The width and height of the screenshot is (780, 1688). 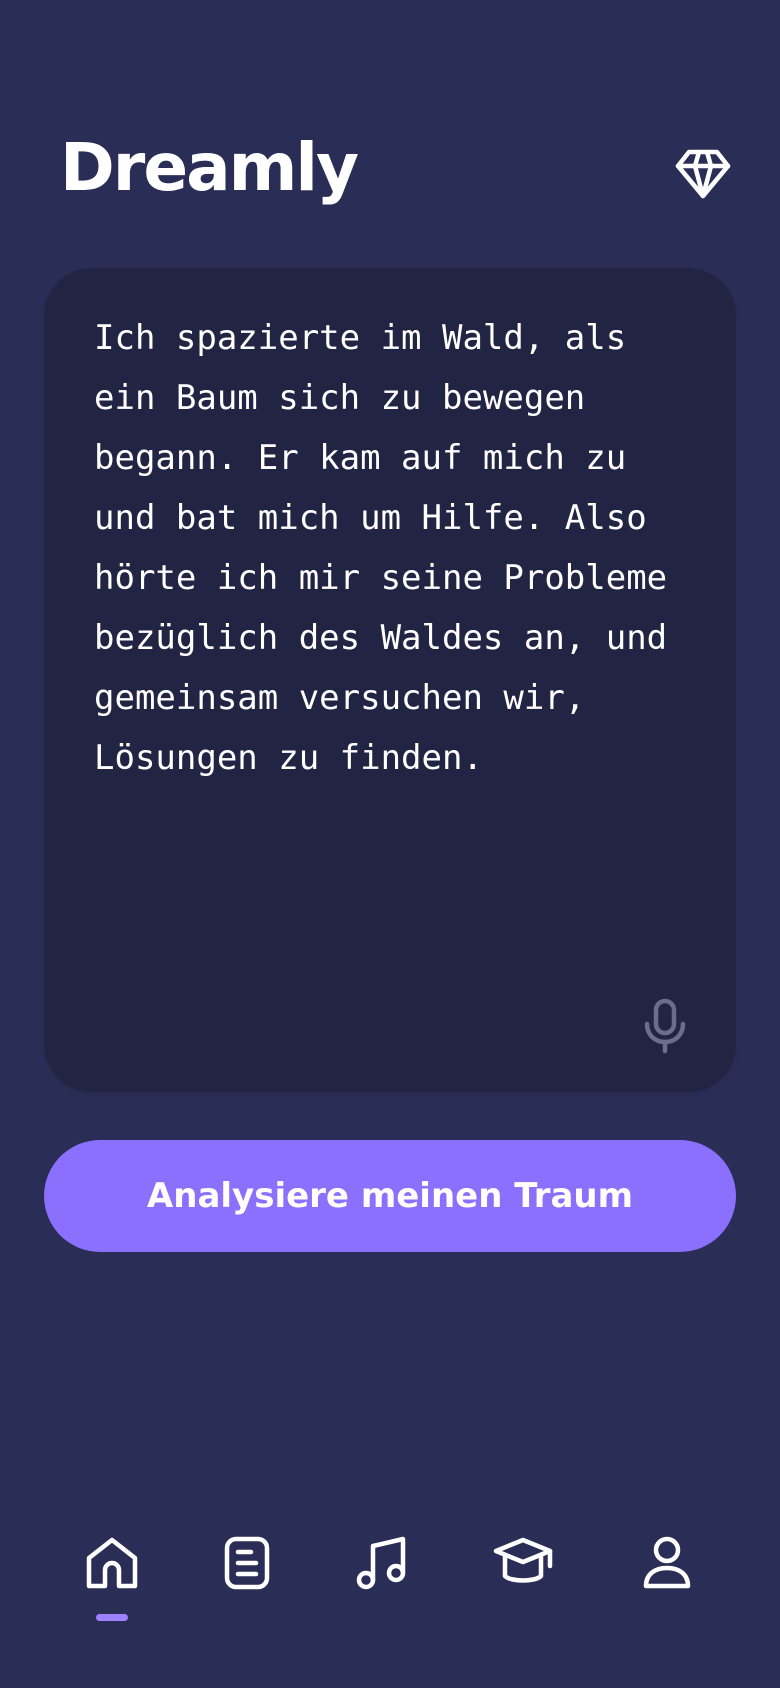 I want to click on nav-item-learn, so click(x=523, y=1570).